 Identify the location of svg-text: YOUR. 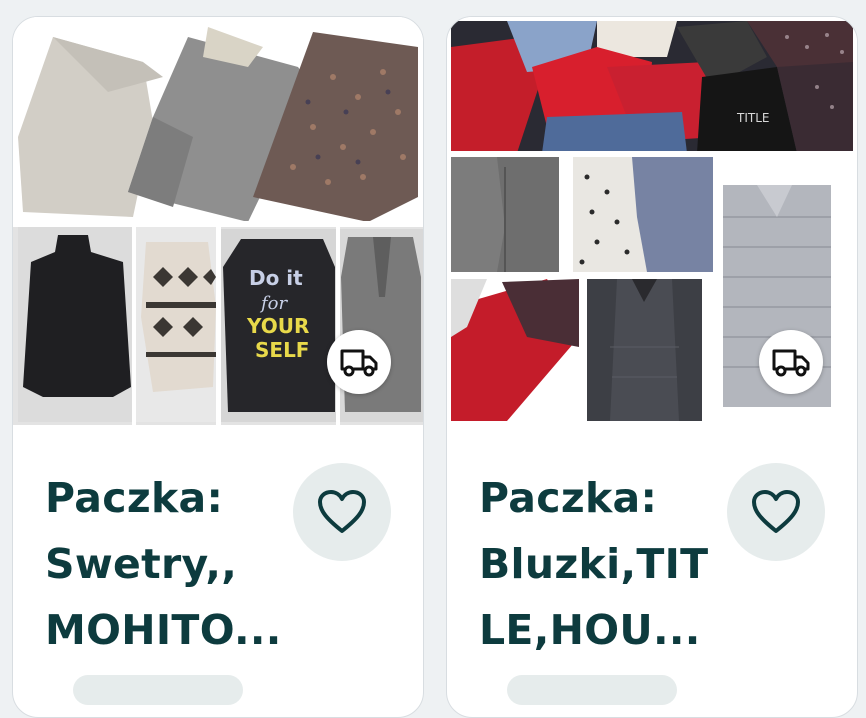
(277, 326).